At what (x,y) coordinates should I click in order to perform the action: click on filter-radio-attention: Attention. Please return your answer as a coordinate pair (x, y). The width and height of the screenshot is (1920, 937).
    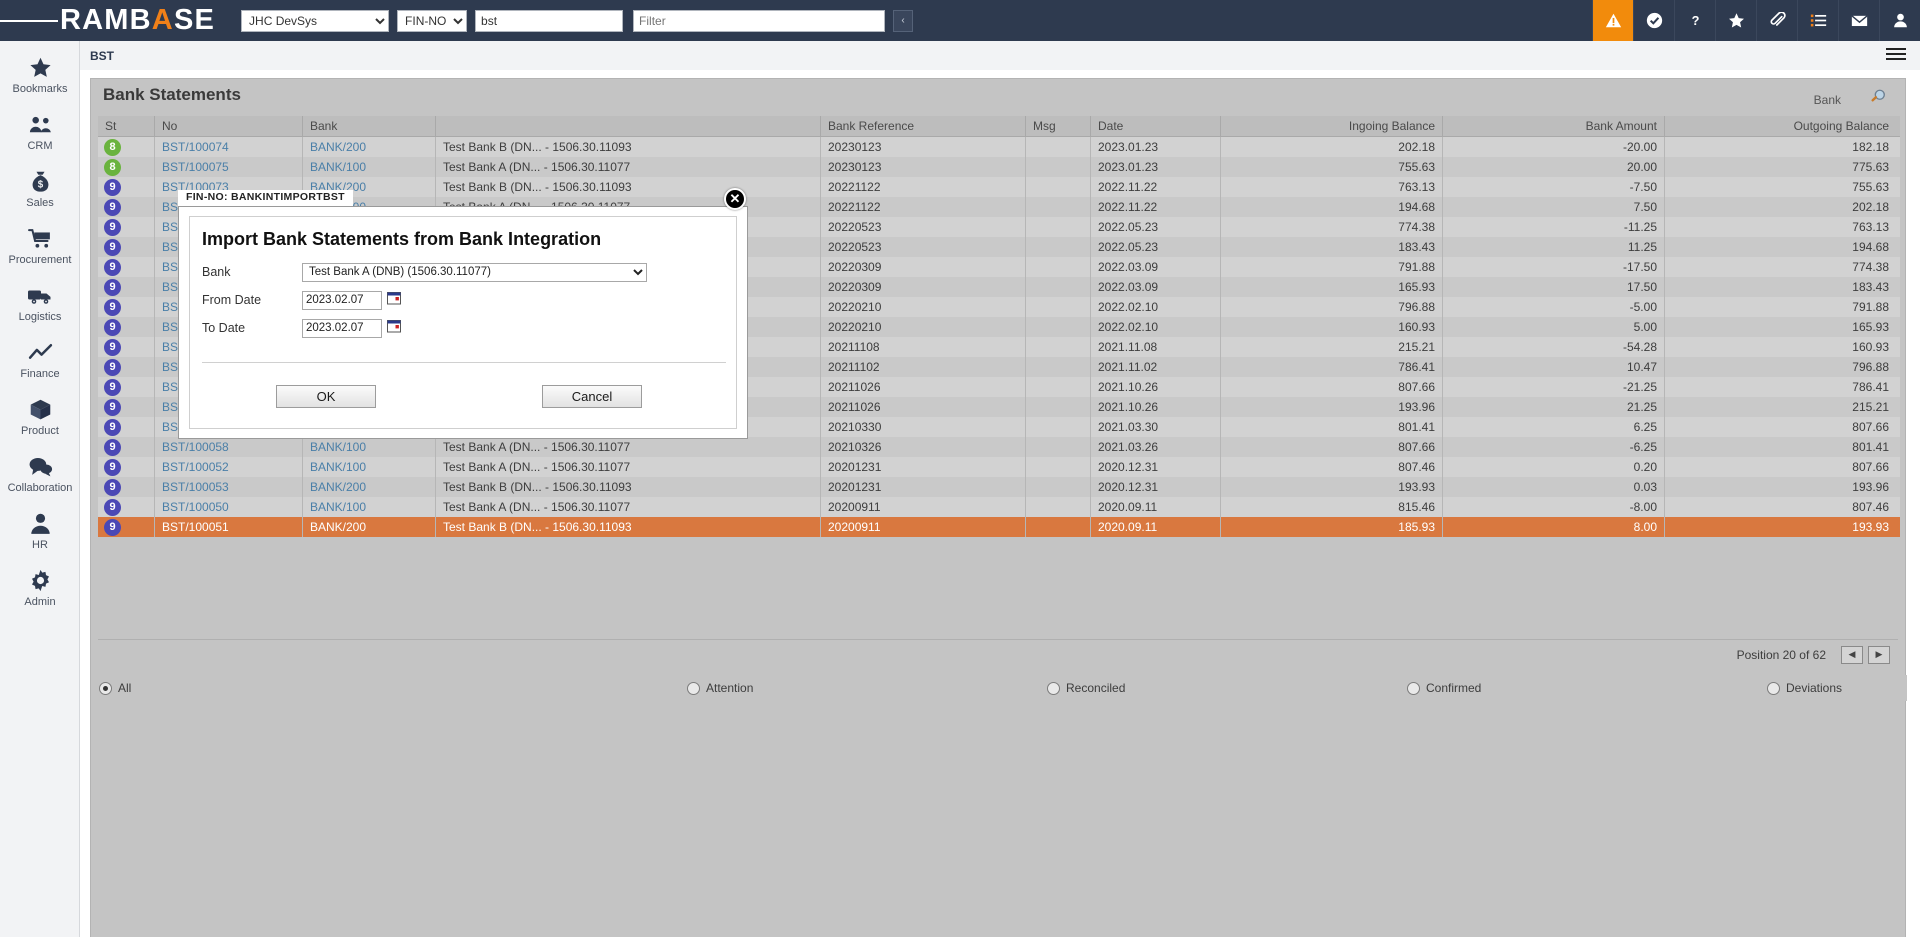
    Looking at the image, I should click on (867, 688).